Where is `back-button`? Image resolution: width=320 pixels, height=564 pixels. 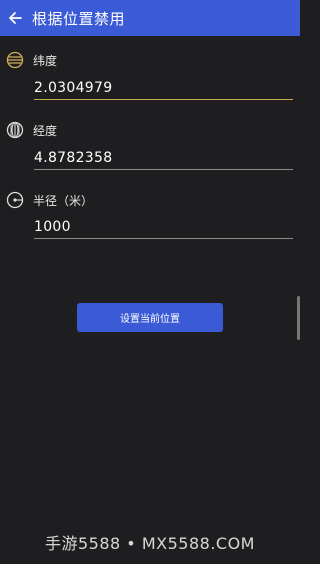
back-button is located at coordinates (15, 18).